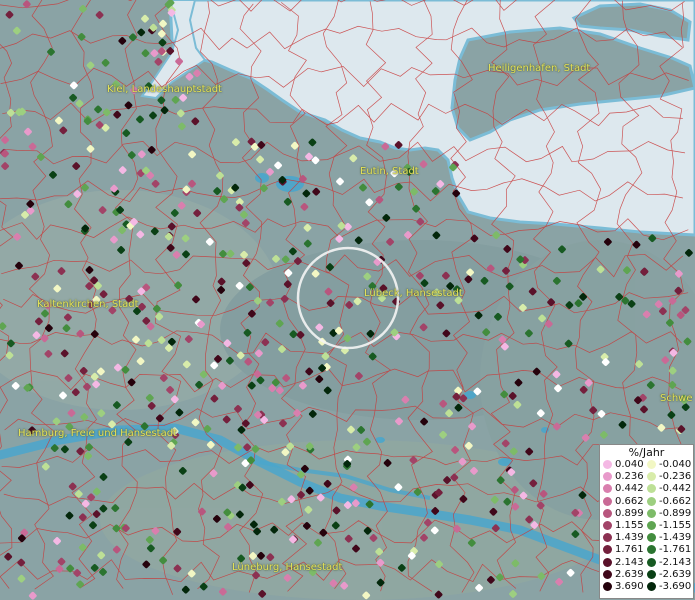  Describe the element at coordinates (629, 562) in the screenshot. I see `legend-label: 2.143` at that location.